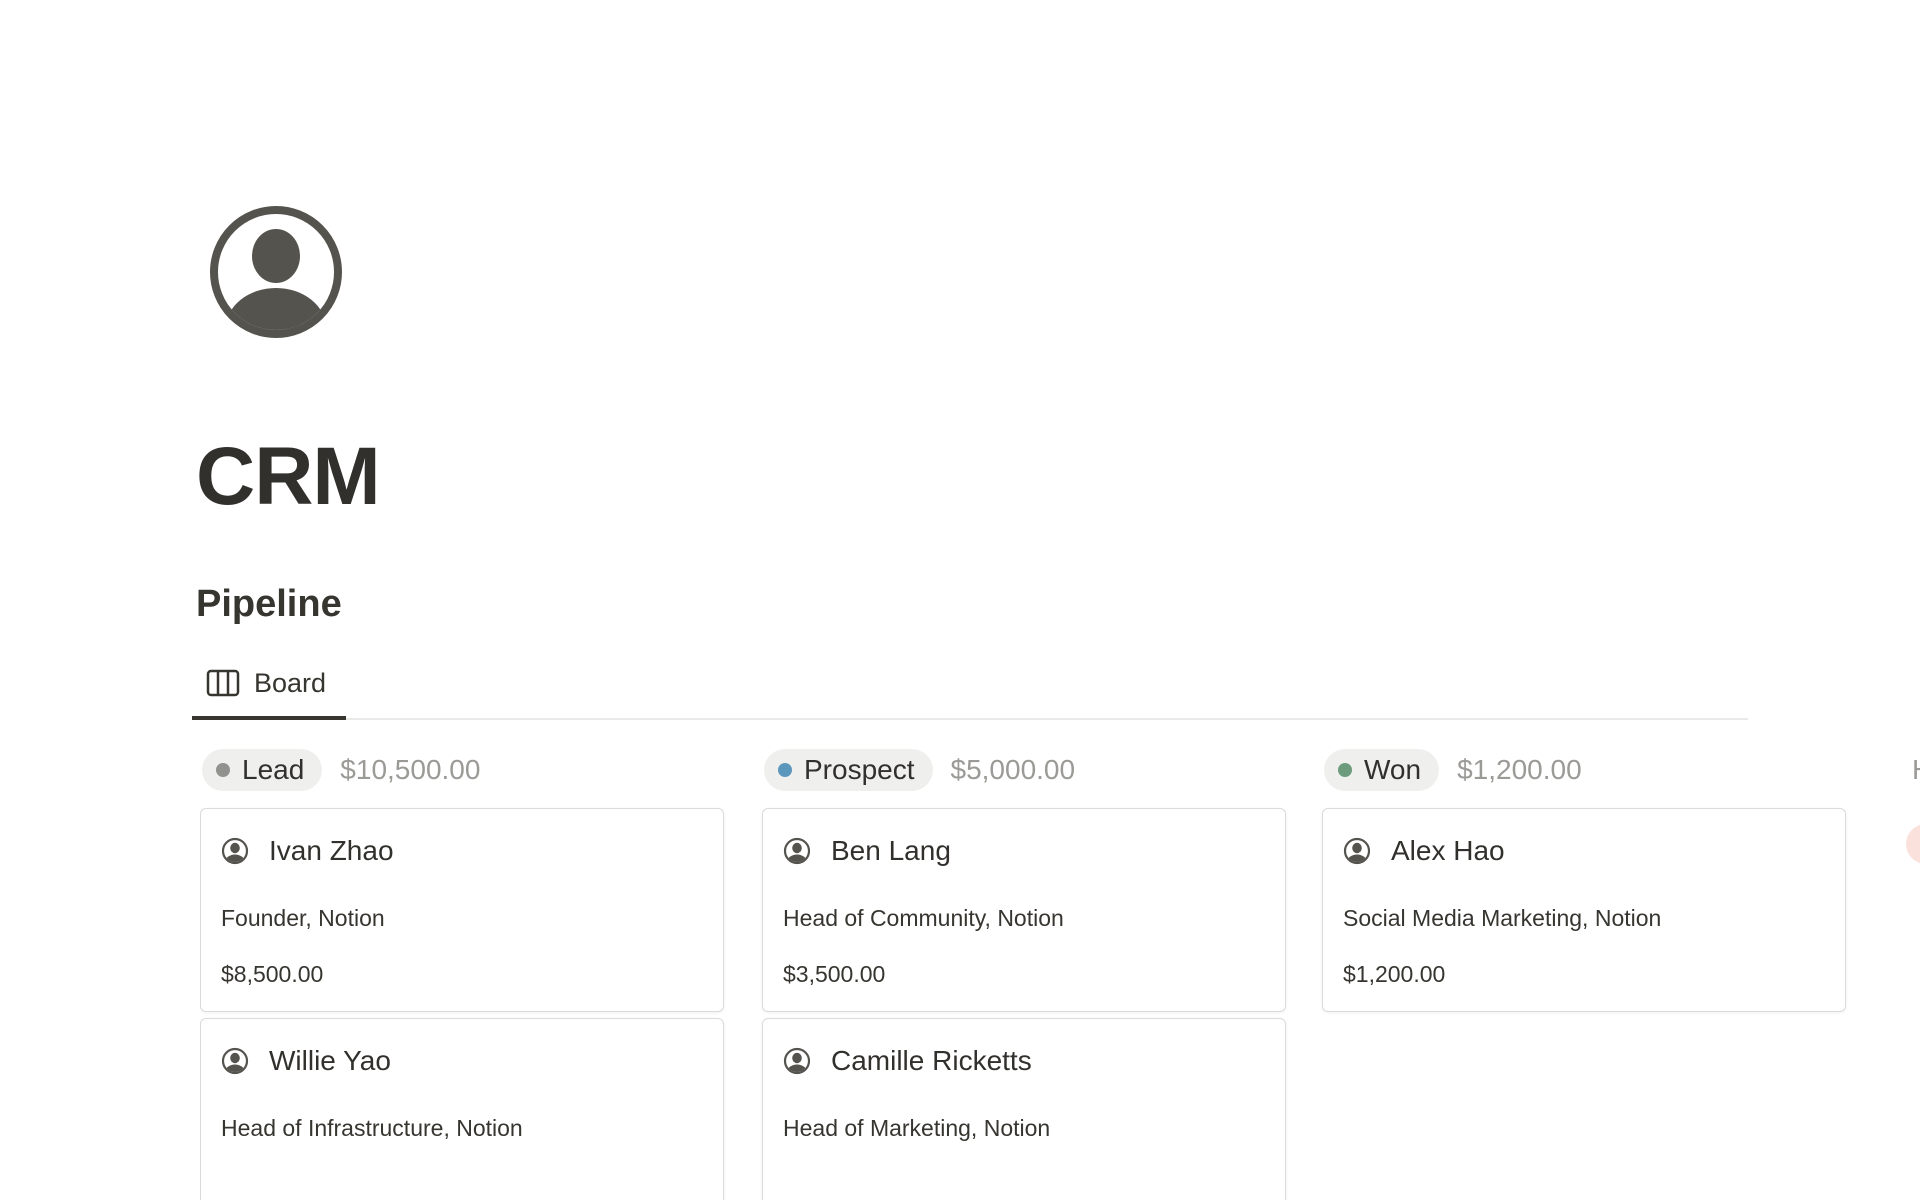 This screenshot has width=1920, height=1200. What do you see at coordinates (1585, 770) in the screenshot?
I see `column-header: Won $1,200.00` at bounding box center [1585, 770].